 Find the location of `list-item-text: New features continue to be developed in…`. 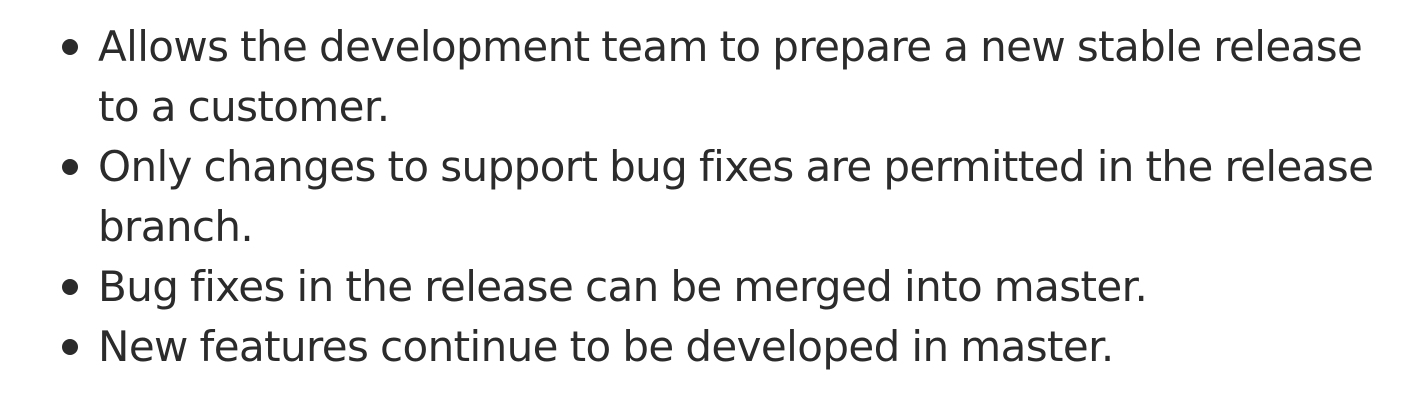

list-item-text: New features continue to be developed in… is located at coordinates (606, 346).